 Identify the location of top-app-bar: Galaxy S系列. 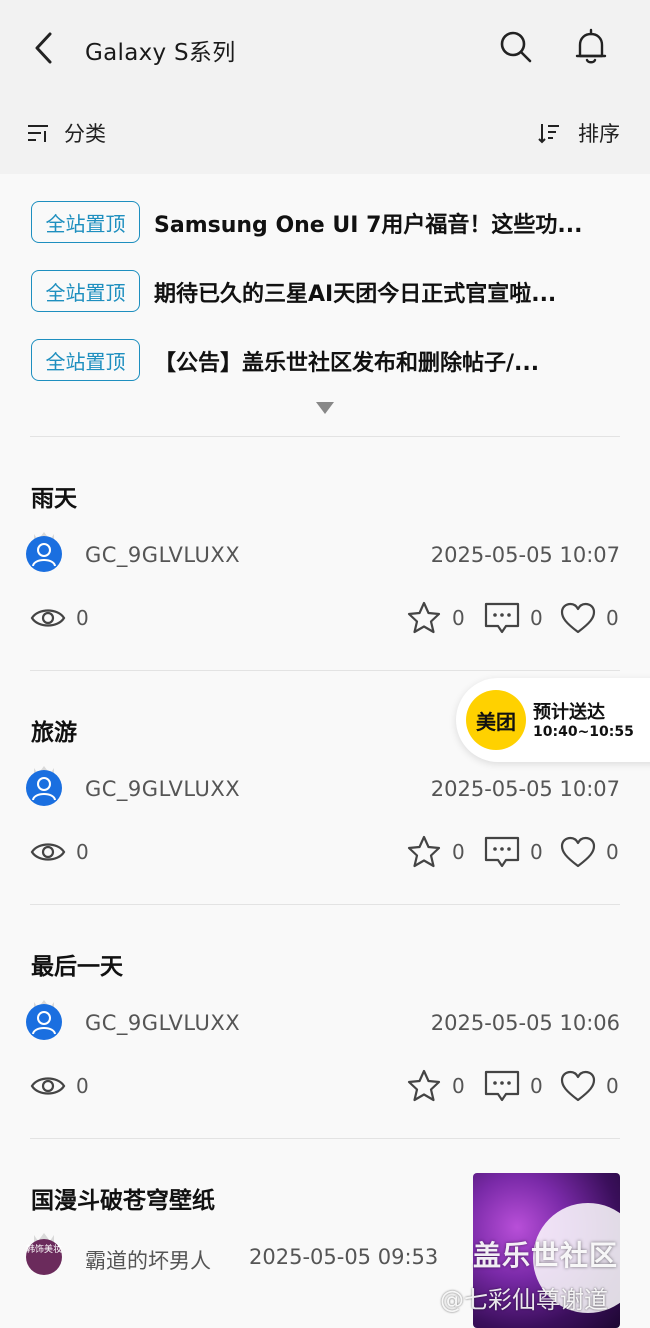
(325, 48).